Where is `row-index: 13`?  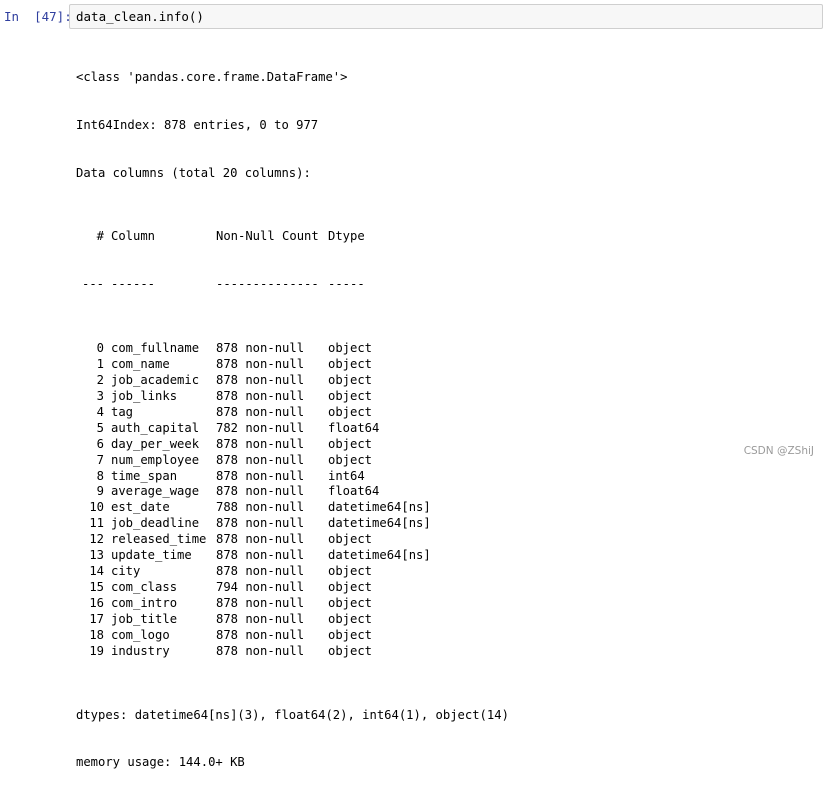
row-index: 13 is located at coordinates (96, 555).